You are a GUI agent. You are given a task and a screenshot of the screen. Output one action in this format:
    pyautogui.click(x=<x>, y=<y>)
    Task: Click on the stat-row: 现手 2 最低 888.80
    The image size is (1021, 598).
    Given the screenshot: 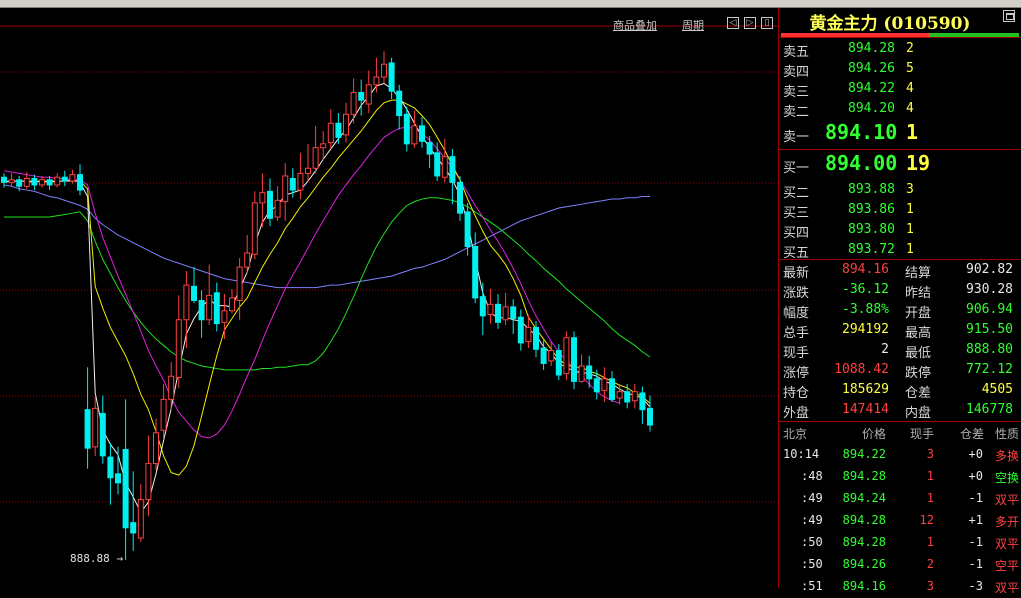 What is the action you would take?
    pyautogui.click(x=900, y=350)
    